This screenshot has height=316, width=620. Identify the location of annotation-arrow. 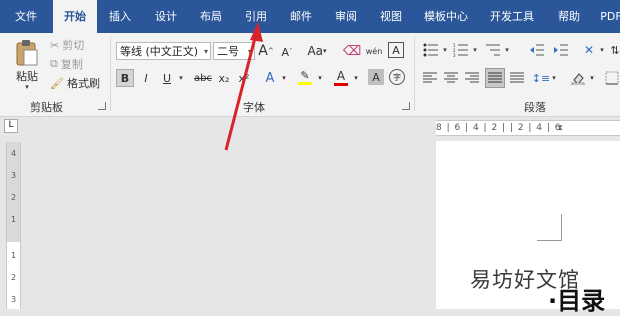
(243, 86).